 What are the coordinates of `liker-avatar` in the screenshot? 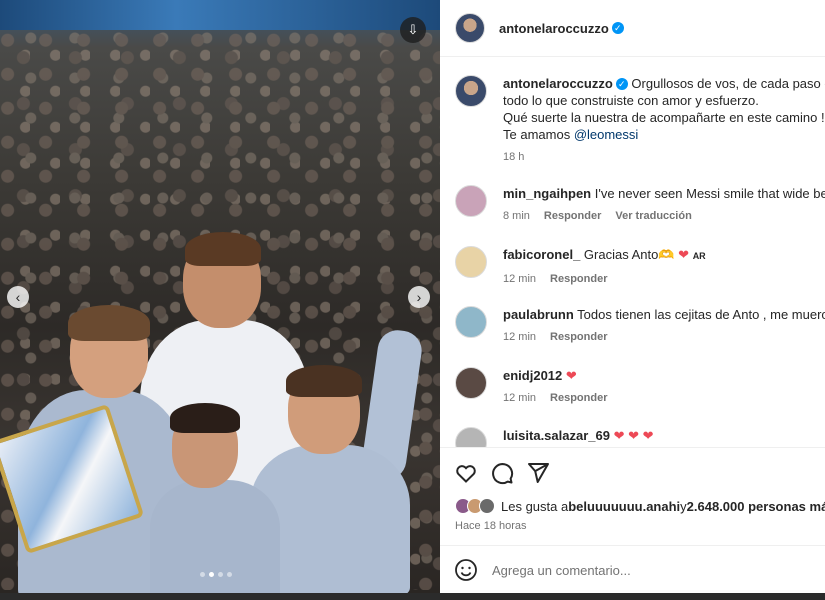 It's located at (487, 506).